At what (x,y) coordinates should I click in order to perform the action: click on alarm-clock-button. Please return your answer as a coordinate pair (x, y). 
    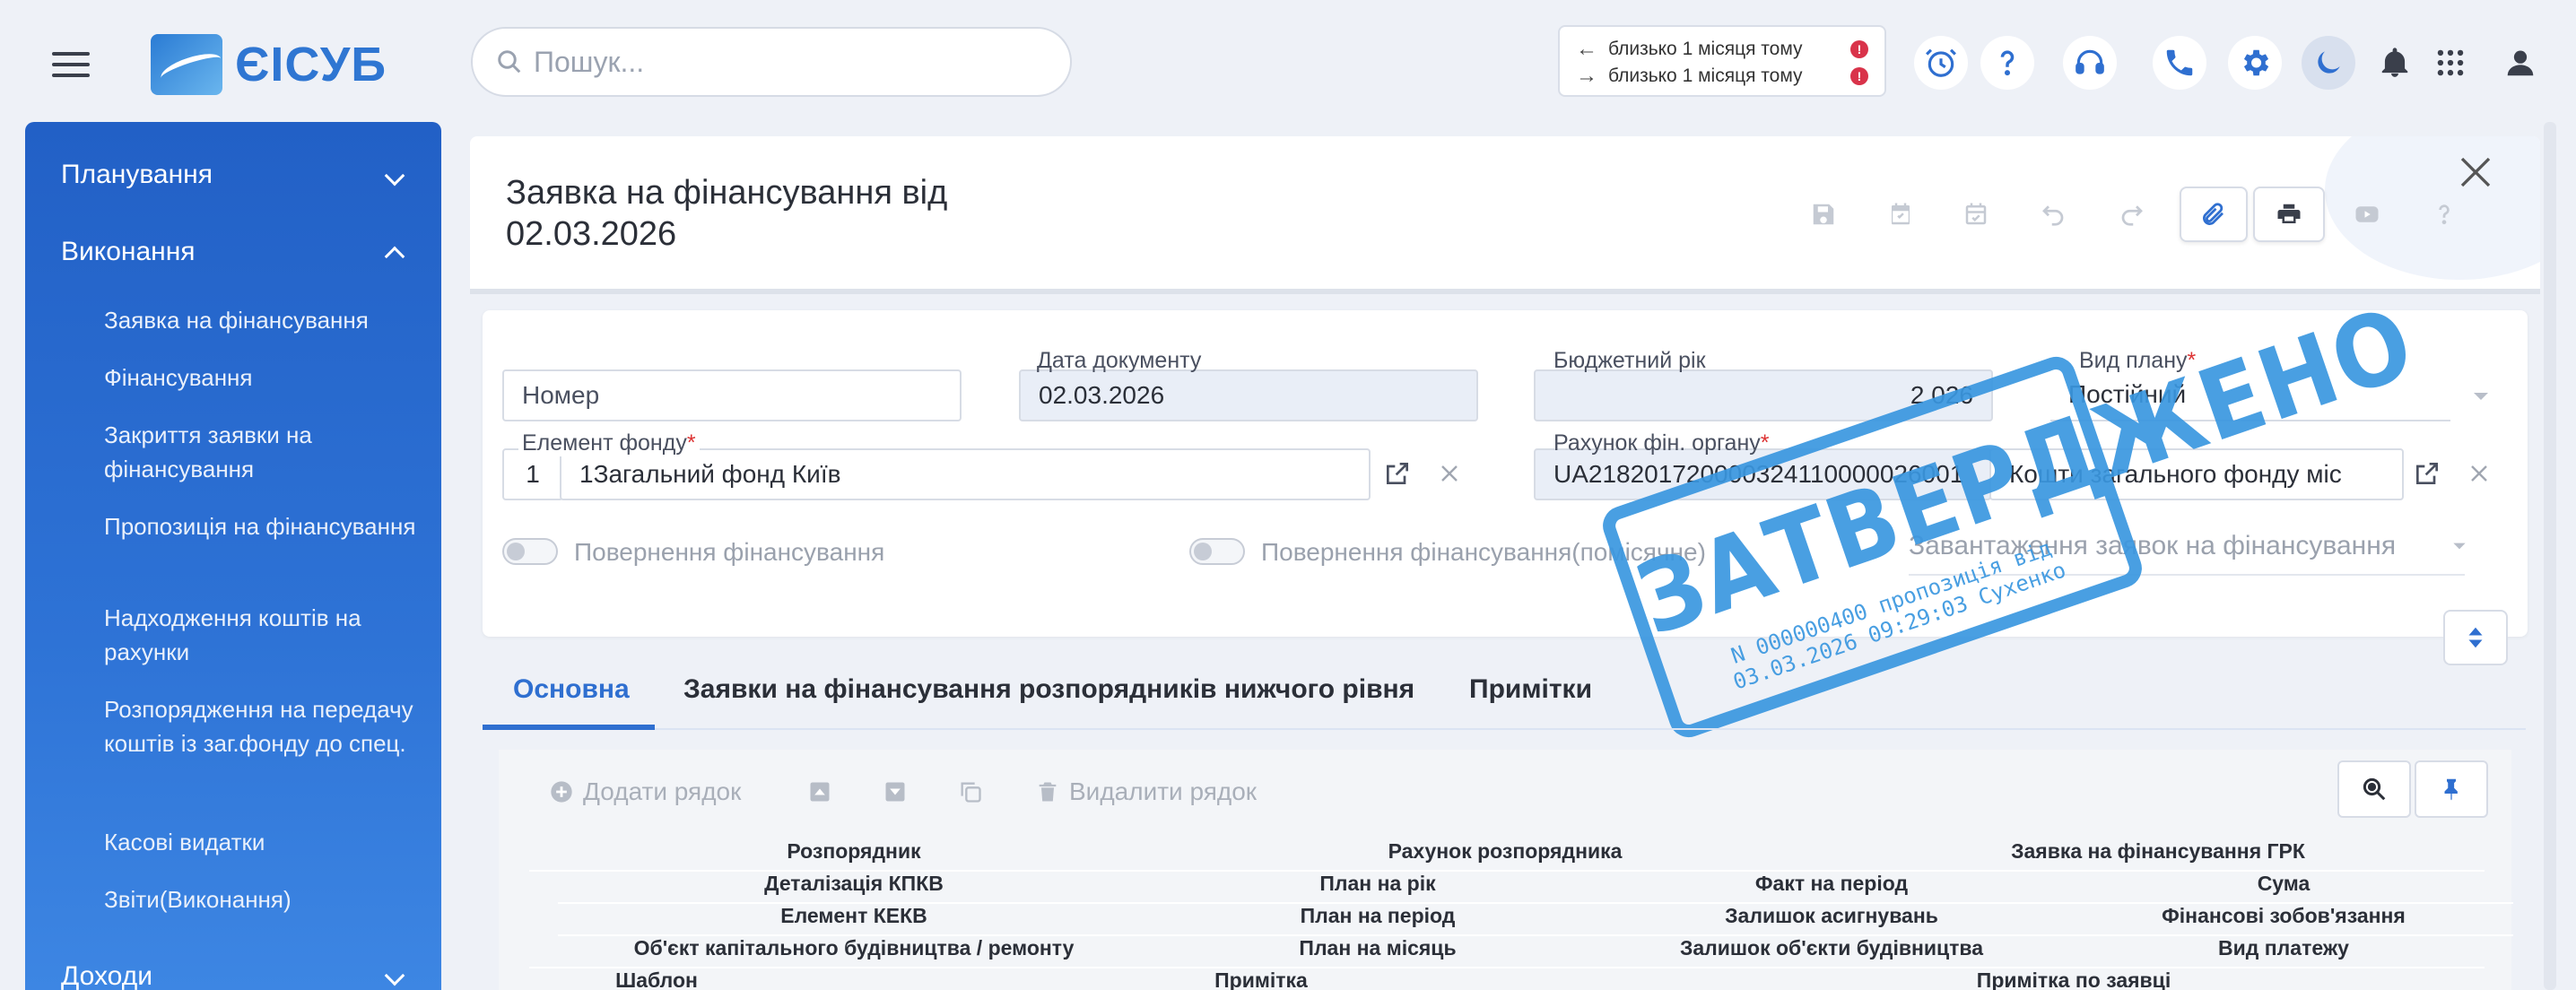
    Looking at the image, I should click on (1941, 63).